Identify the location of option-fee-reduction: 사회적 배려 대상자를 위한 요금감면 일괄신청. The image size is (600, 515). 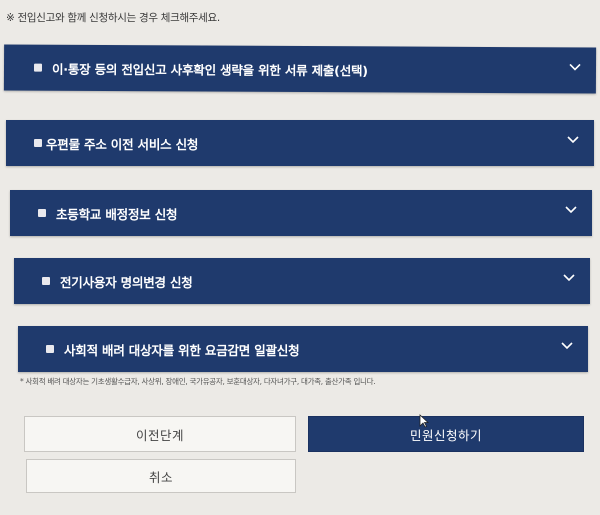
(303, 349).